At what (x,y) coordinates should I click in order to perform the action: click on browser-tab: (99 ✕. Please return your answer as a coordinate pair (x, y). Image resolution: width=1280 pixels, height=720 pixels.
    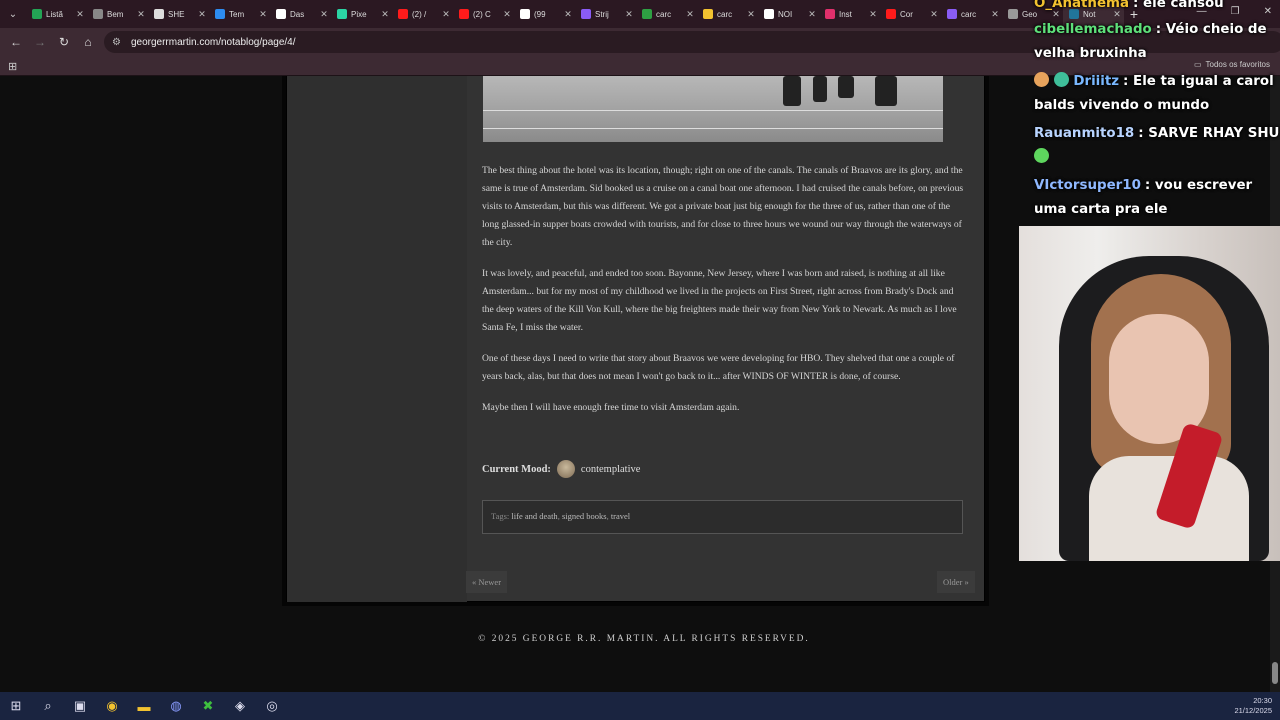
    Looking at the image, I should click on (544, 14).